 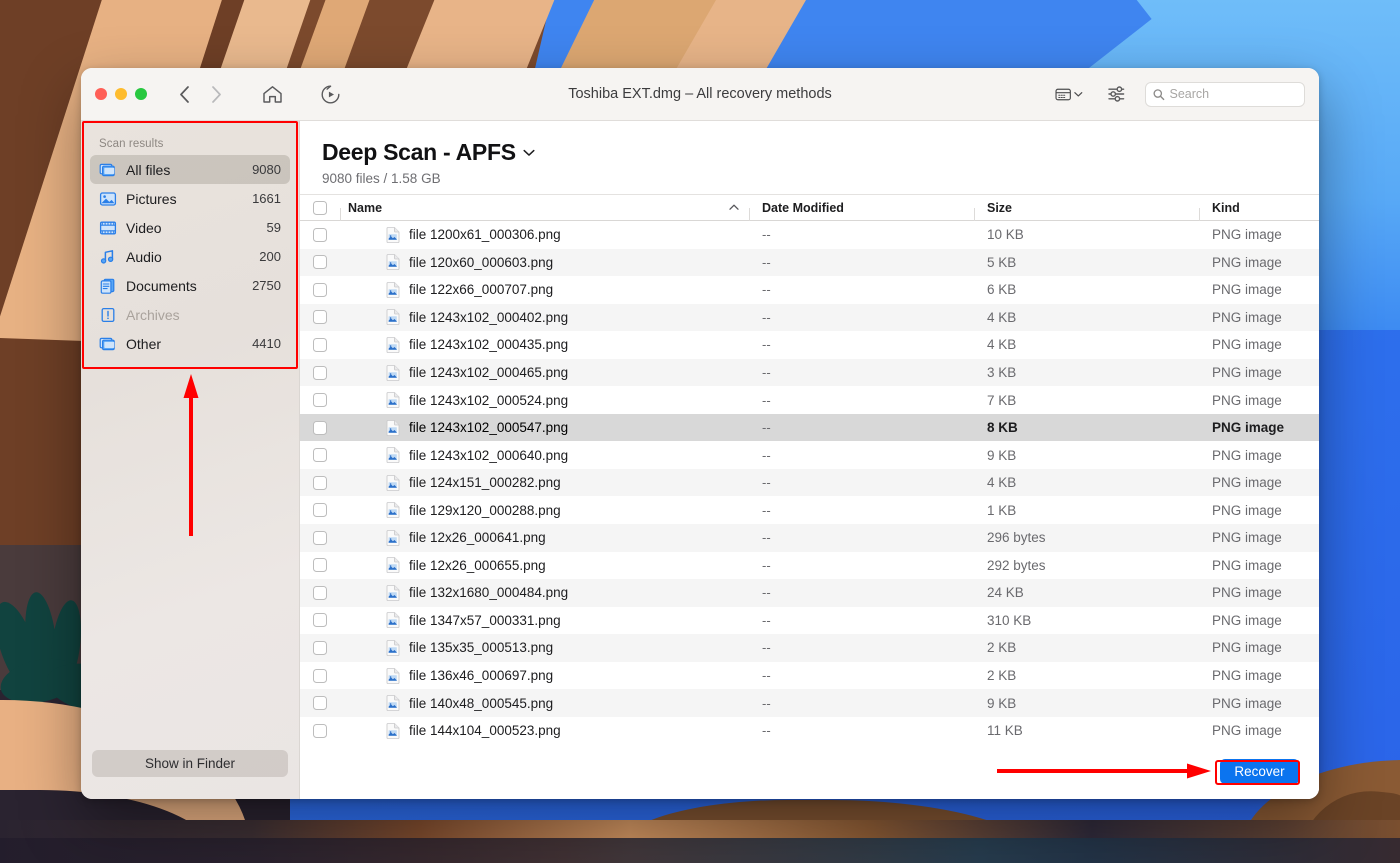 I want to click on table-row: file 1243x102_000465.png -- 3 KB PNG image, so click(x=809, y=372).